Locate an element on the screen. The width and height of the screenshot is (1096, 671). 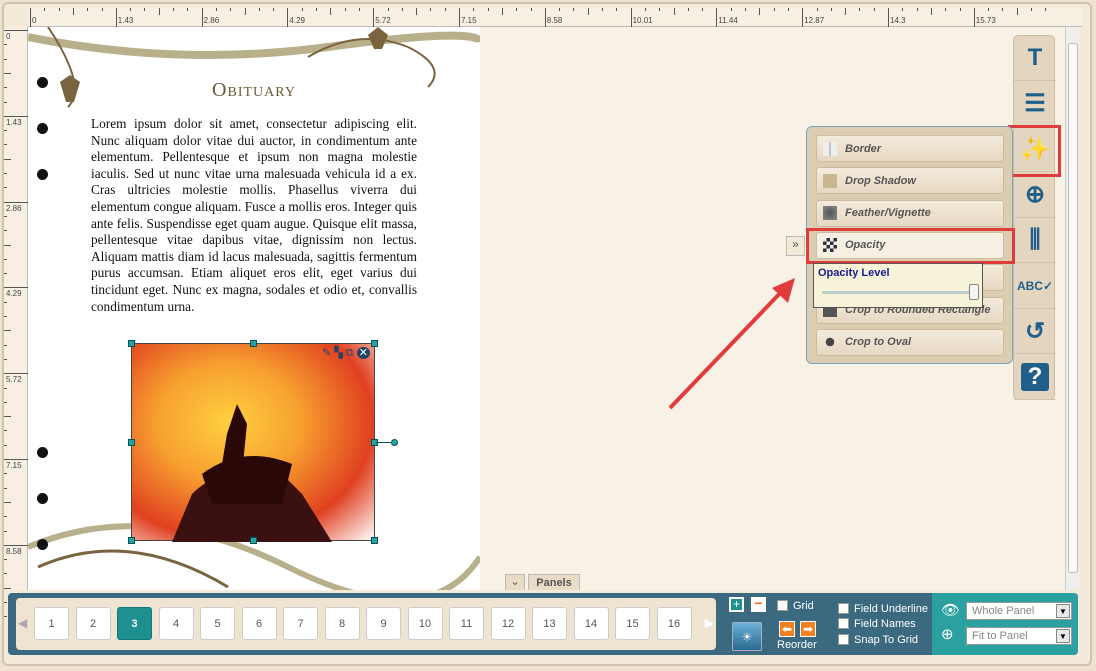
grid-checkbox is located at coordinates (782, 605).